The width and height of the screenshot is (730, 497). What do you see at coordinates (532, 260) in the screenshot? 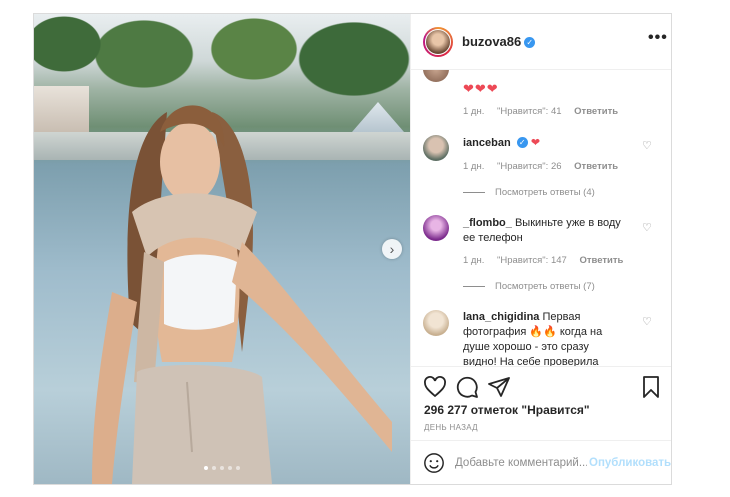
I see `comment-likes: "Нравится": 147` at bounding box center [532, 260].